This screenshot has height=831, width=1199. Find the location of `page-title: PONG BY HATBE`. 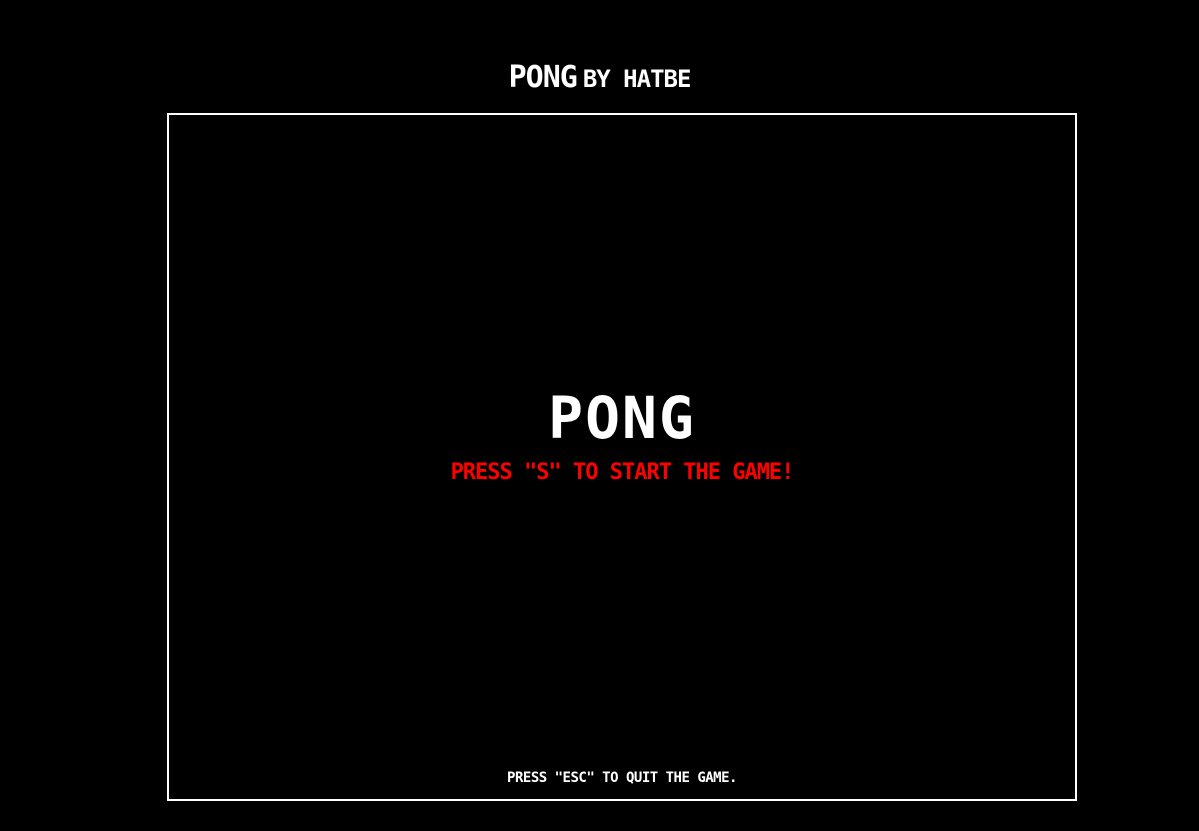

page-title: PONG BY HATBE is located at coordinates (599, 80).